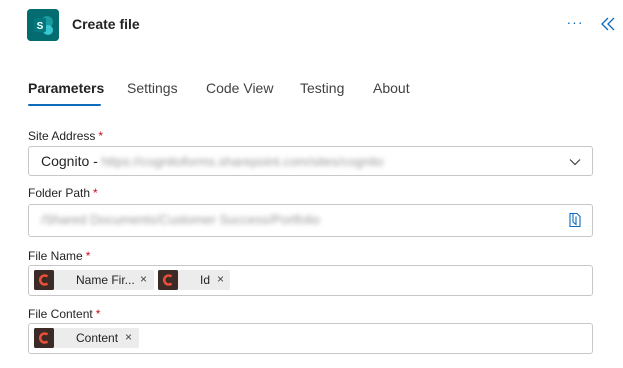 Image resolution: width=623 pixels, height=368 pixels. Describe the element at coordinates (239, 88) in the screenshot. I see `tab-code-view: Code View` at that location.